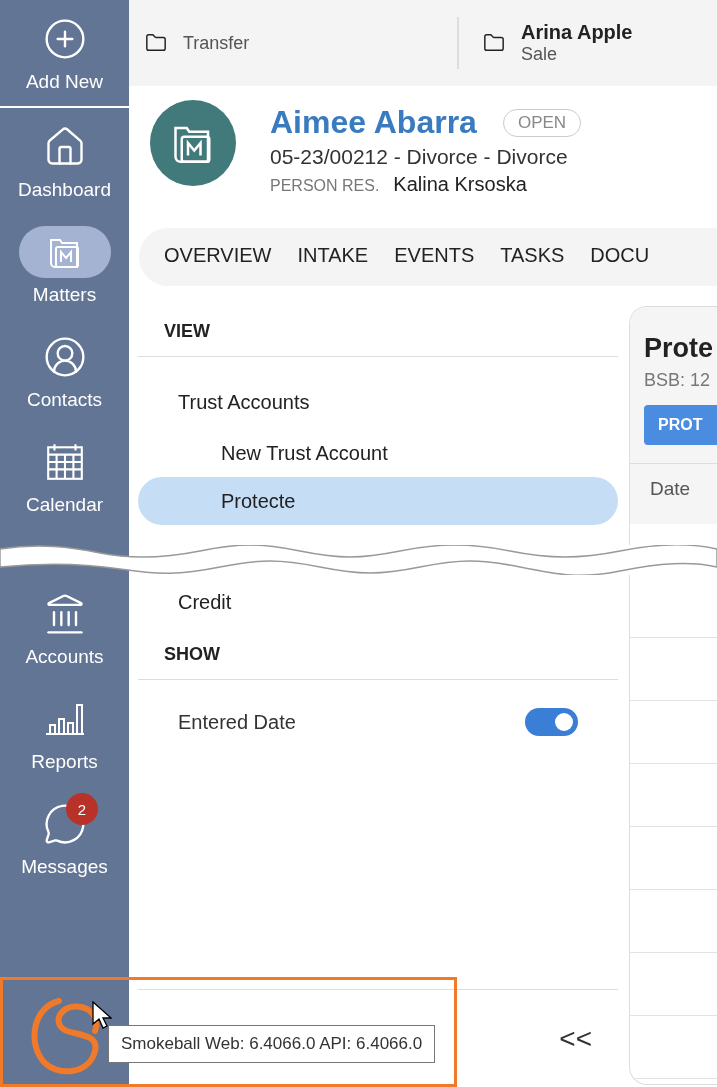  I want to click on nav-item: Matters, so click(64, 265).